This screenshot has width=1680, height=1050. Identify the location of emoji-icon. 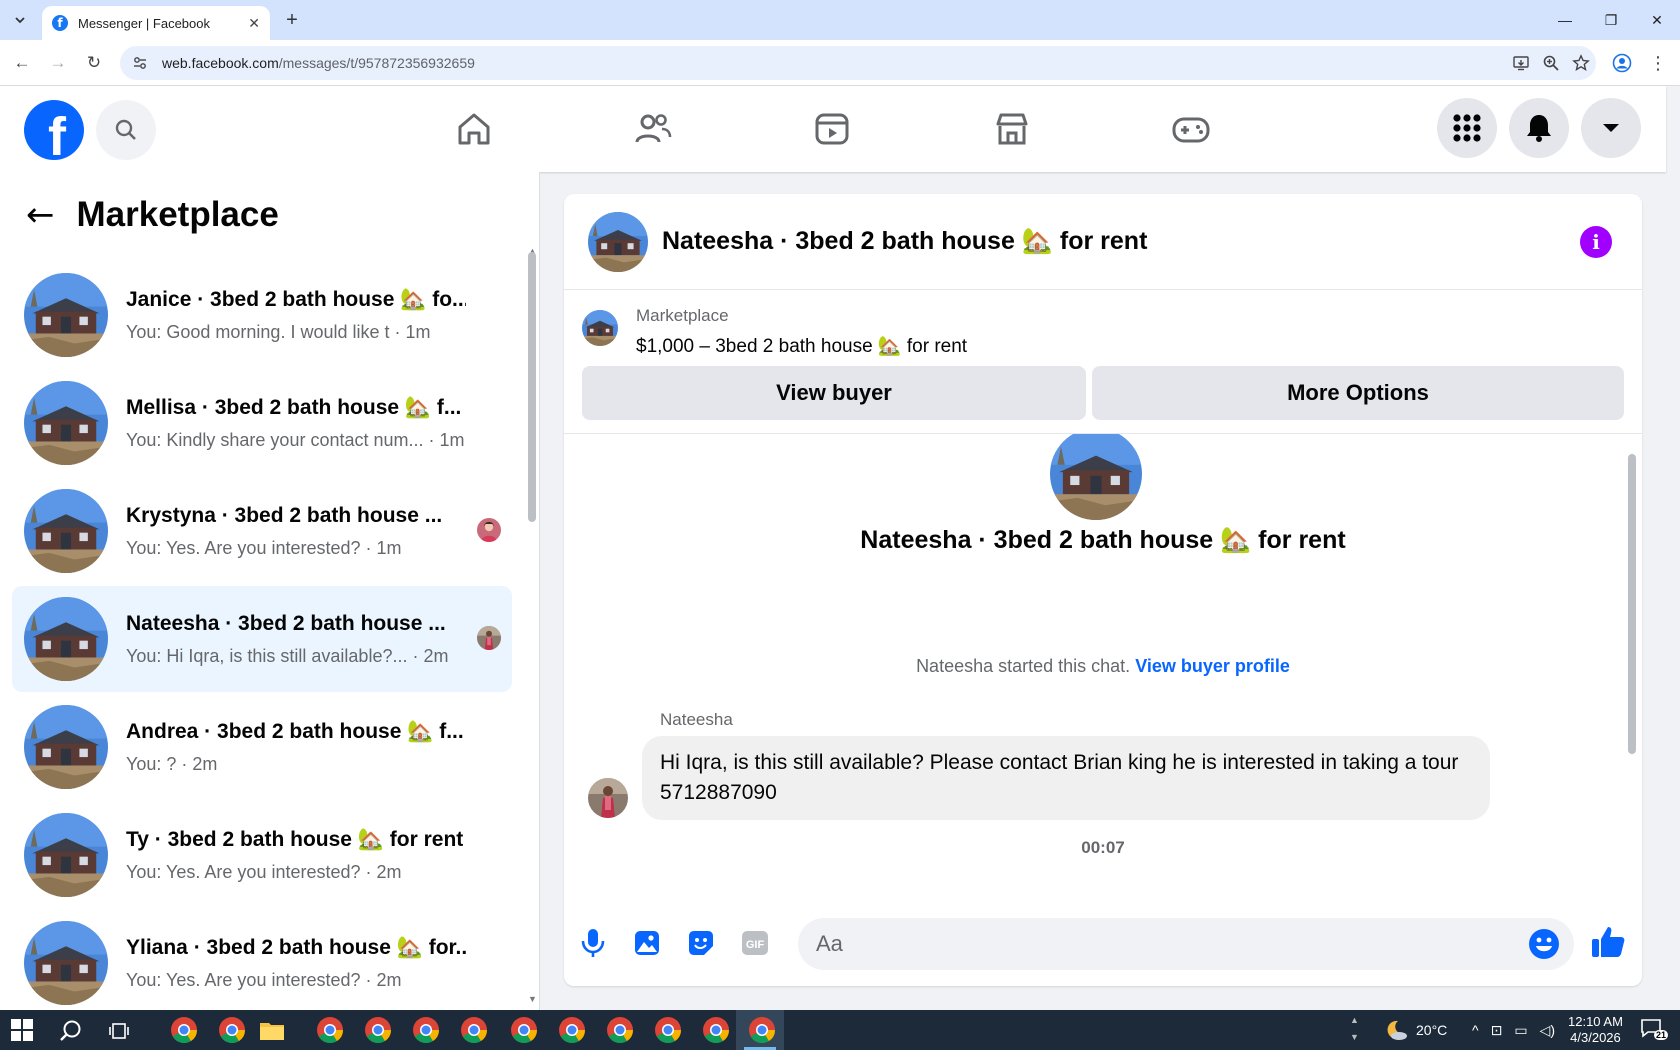
(1544, 944).